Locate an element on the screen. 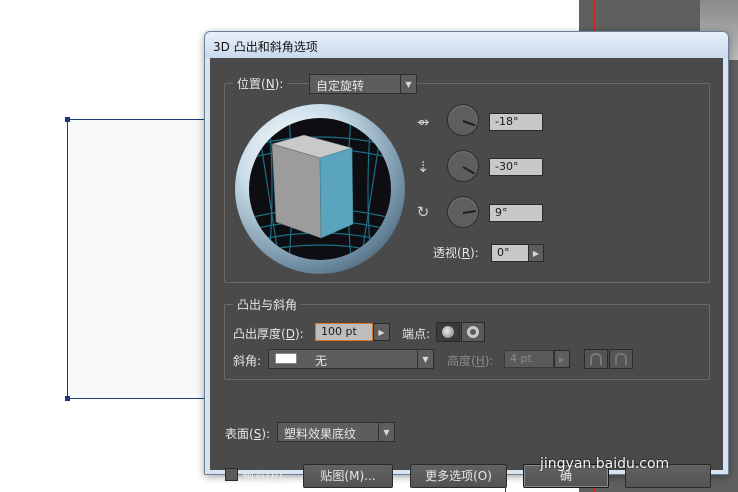 The image size is (738, 492). dialog-titlebar: 3D 凸出和斜角选项 is located at coordinates (466, 45).